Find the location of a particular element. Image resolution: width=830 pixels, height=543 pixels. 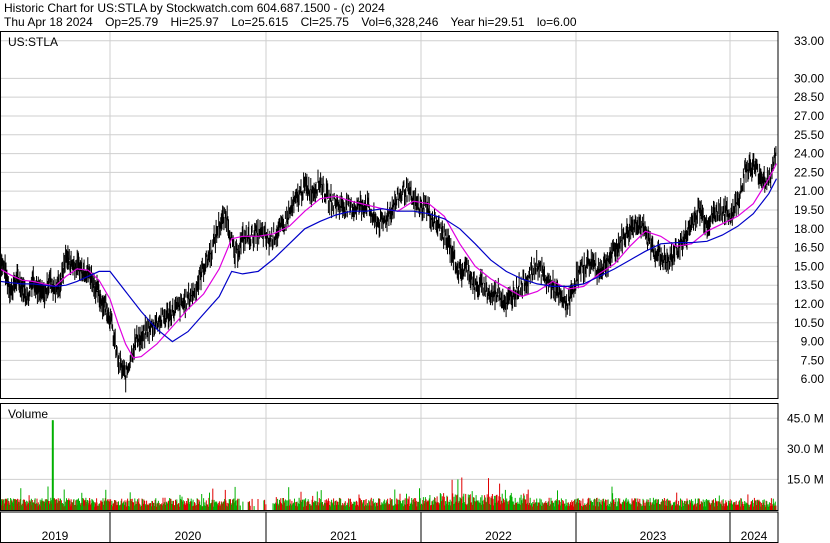

symbol-label: US:STLA is located at coordinates (33, 42).